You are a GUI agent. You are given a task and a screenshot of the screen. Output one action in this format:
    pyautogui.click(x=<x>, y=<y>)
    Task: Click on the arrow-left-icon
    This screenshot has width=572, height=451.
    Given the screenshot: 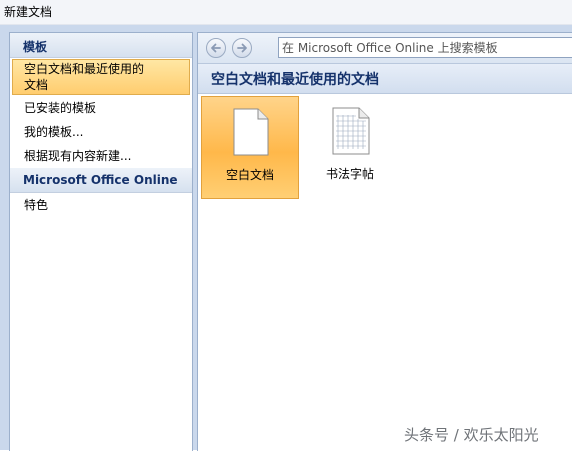 What is the action you would take?
    pyautogui.click(x=216, y=48)
    